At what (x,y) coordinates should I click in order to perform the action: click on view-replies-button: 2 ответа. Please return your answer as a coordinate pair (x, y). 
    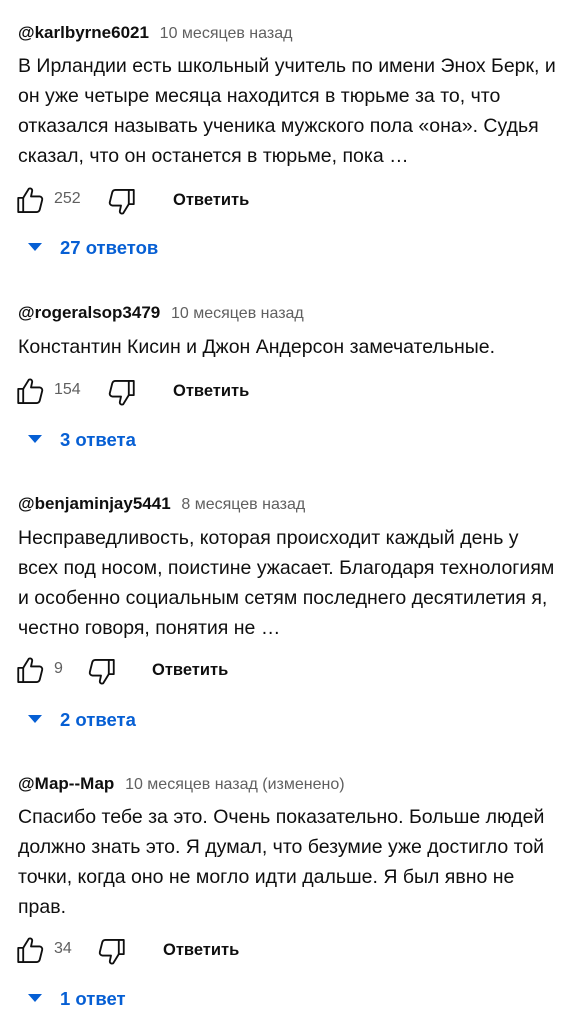
    Looking at the image, I should click on (82, 720).